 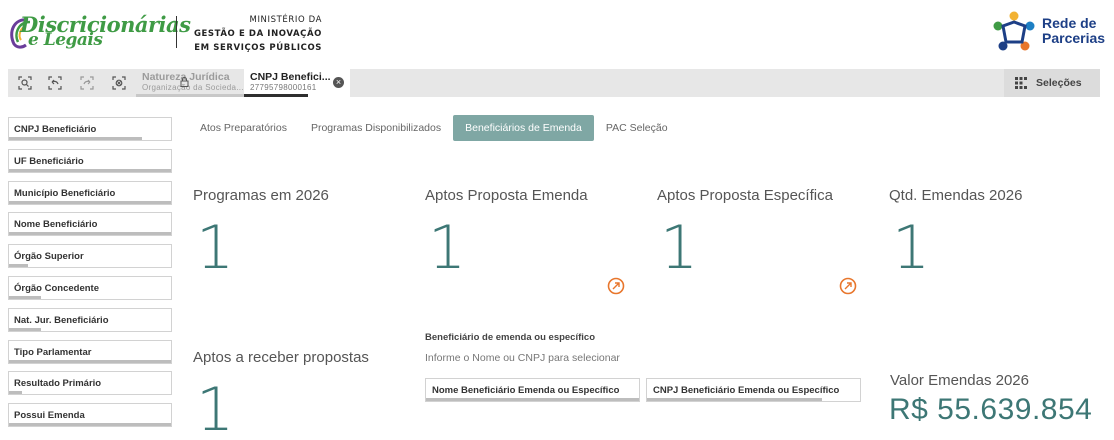 What do you see at coordinates (991, 409) in the screenshot?
I see `valor-emendas-value: R$ 55.639.854` at bounding box center [991, 409].